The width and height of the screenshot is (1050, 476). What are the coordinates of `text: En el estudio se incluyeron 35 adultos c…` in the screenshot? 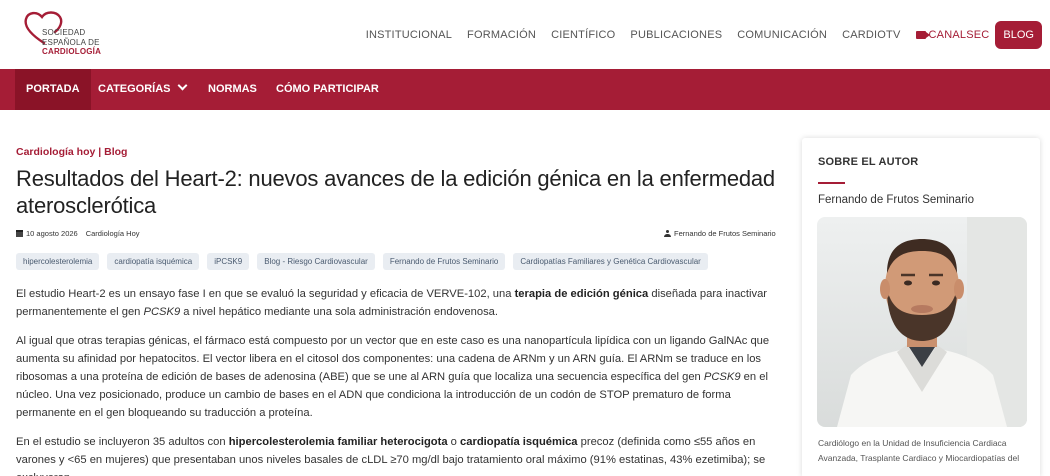 It's located at (122, 442).